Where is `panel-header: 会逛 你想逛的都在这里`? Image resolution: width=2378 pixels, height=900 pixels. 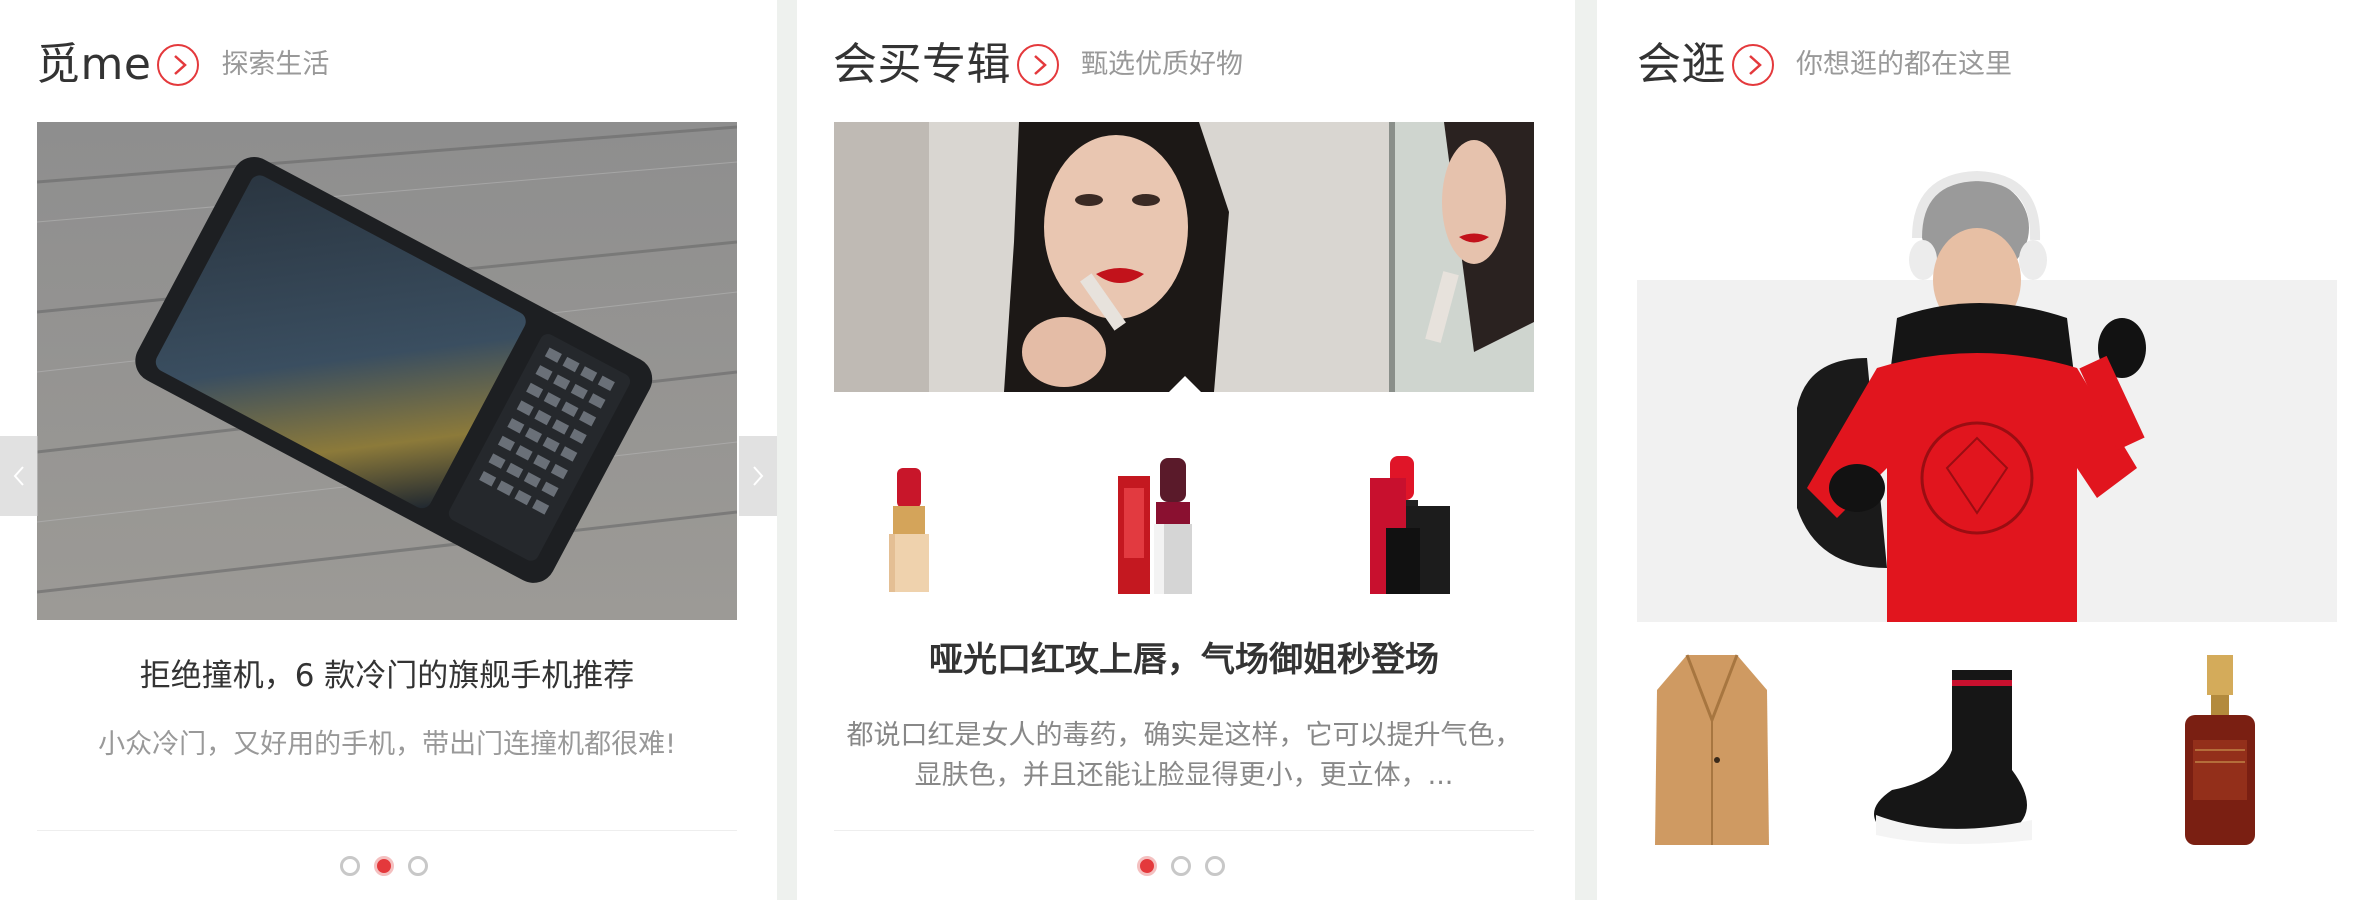
panel-header: 会逛 你想逛的都在这里 is located at coordinates (1824, 65).